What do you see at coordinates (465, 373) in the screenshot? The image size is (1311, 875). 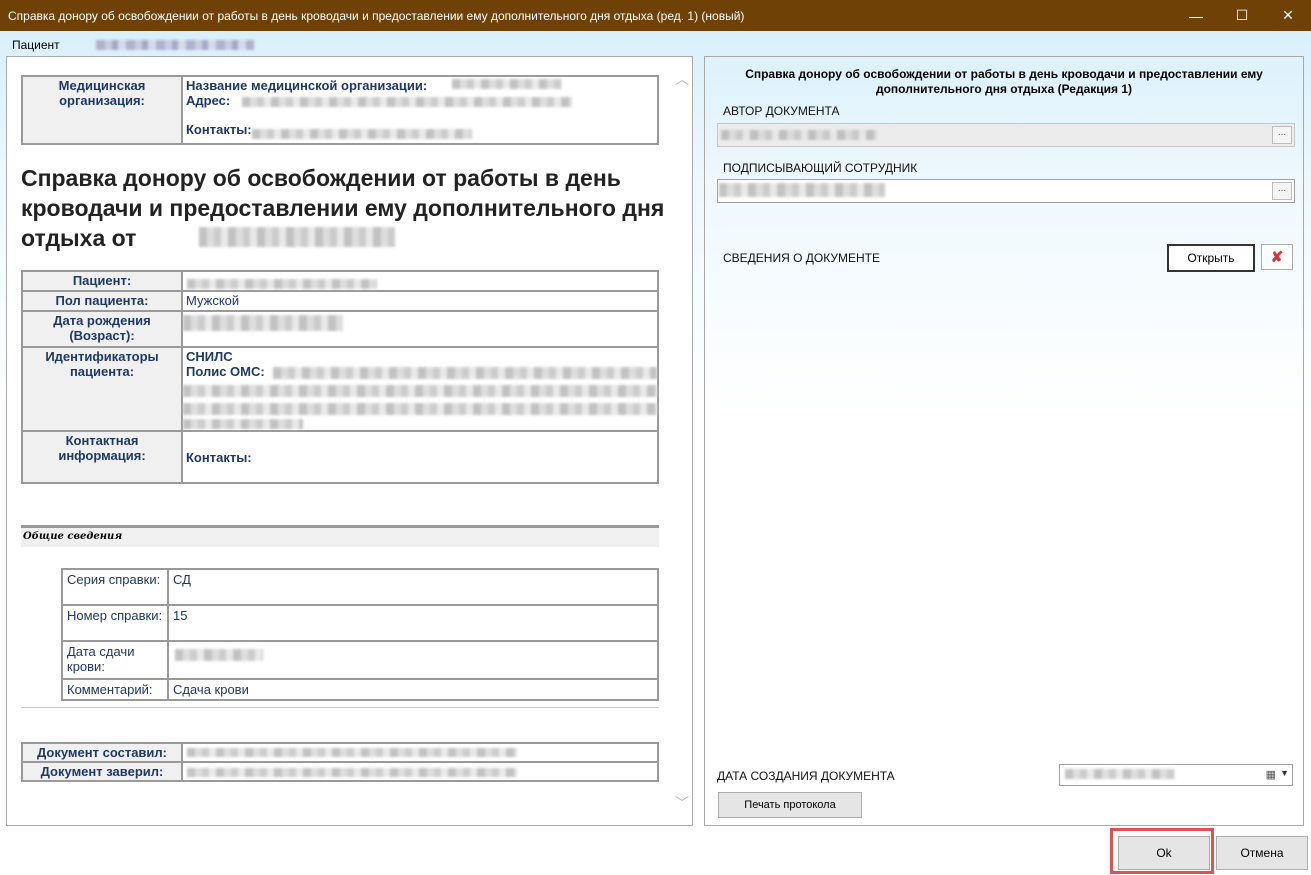 I see `oms-redacted` at bounding box center [465, 373].